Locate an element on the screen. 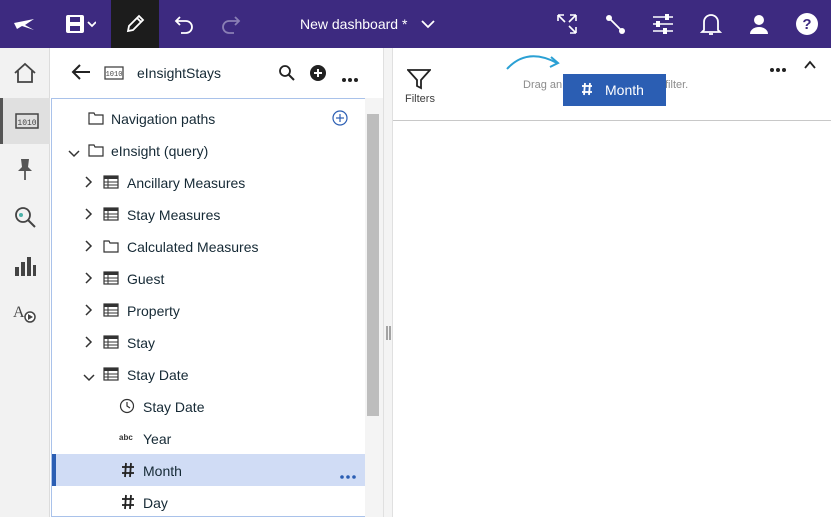 This screenshot has width=831, height=518. edit-pencil-icon is located at coordinates (135, 24).